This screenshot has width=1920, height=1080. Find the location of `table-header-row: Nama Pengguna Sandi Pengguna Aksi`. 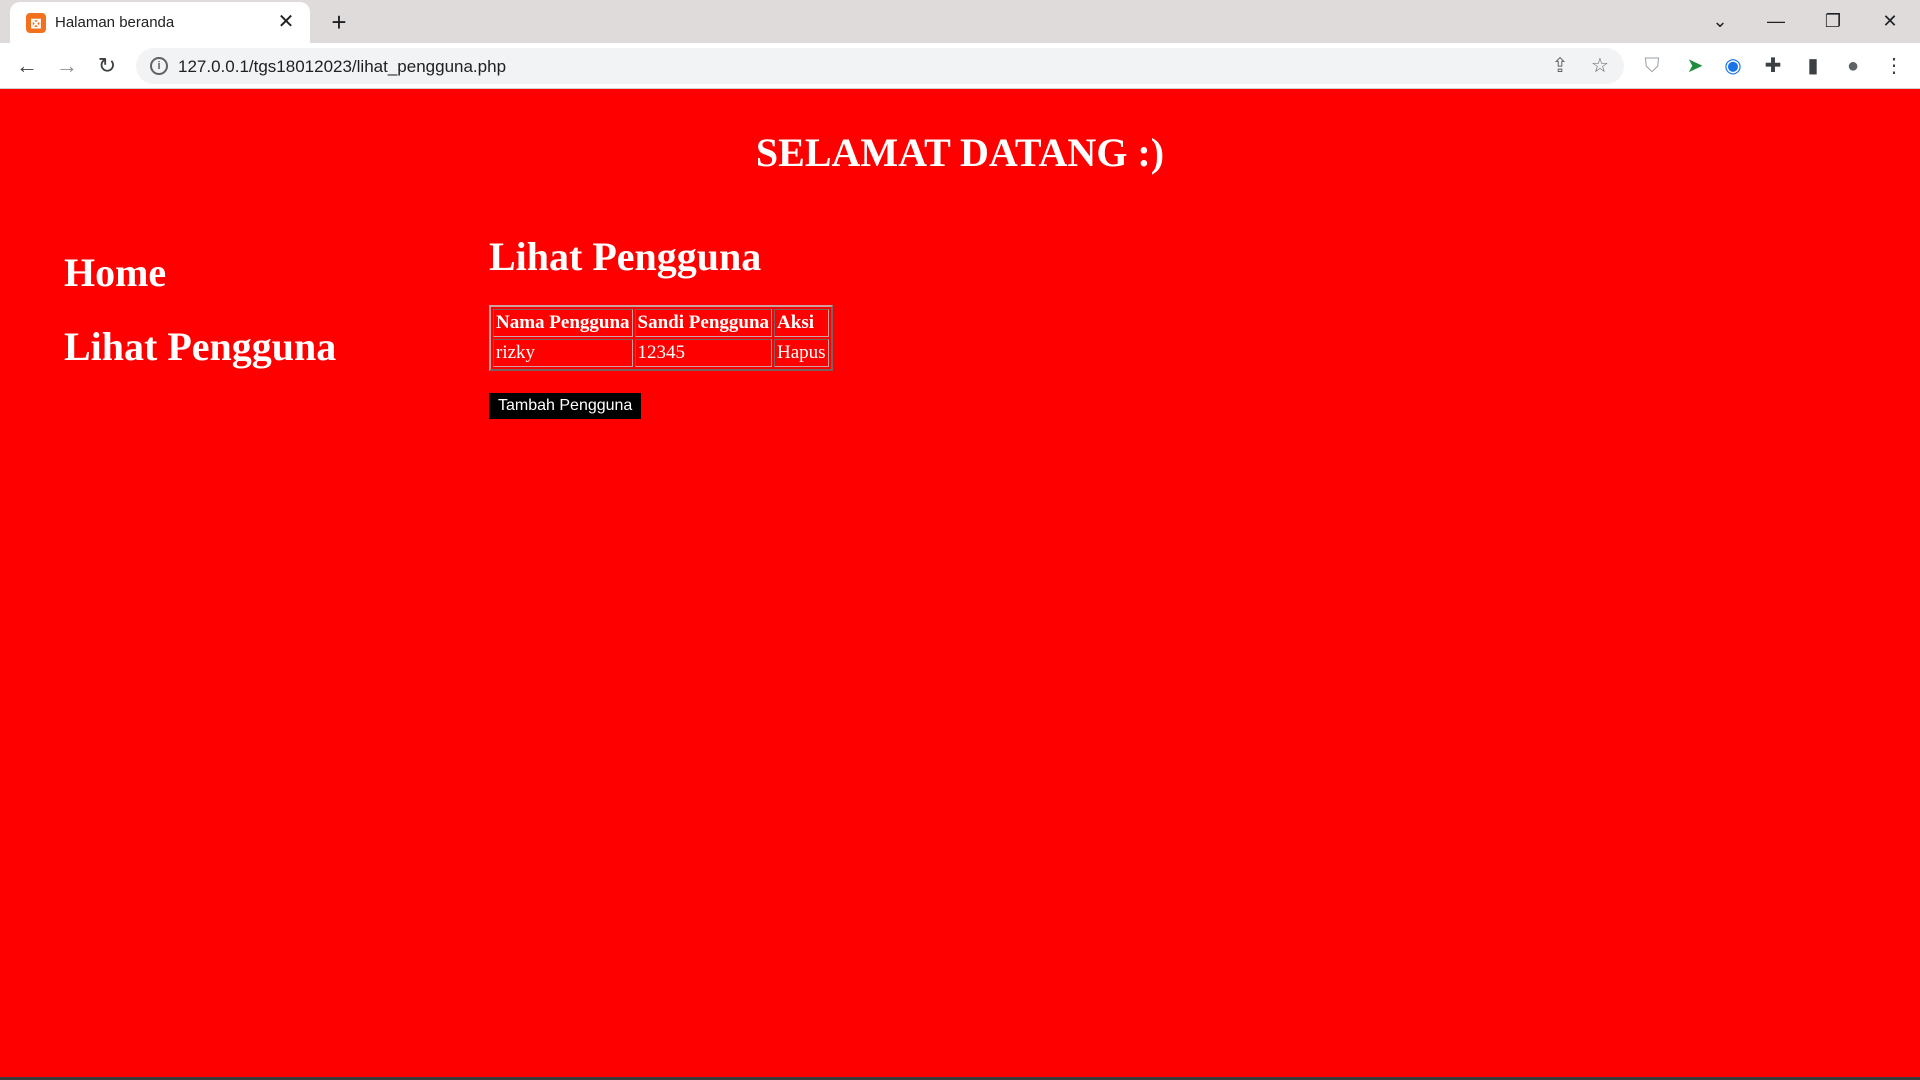

table-header-row: Nama Pengguna Sandi Pengguna Aksi is located at coordinates (661, 323).